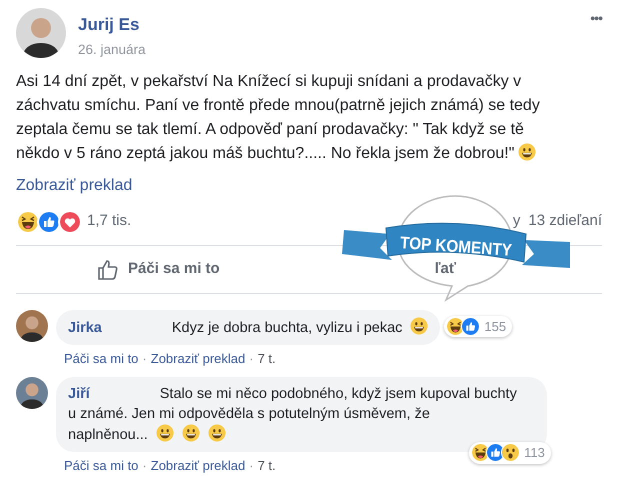 The height and width of the screenshot is (499, 618). I want to click on author-name: Jurij Es, so click(109, 24).